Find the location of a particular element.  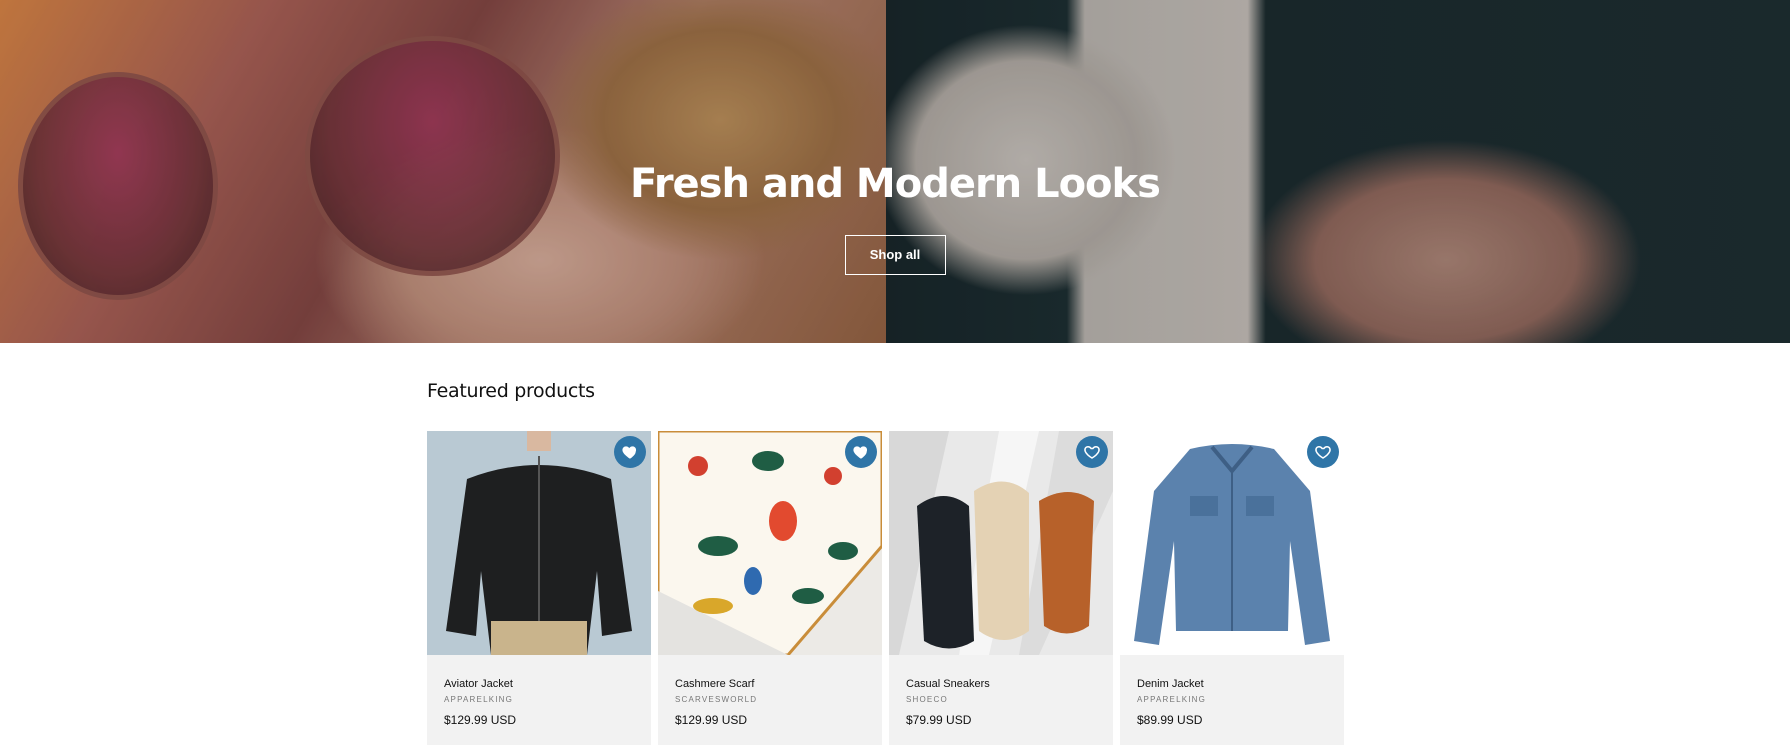

product-card: Casual Sneakers SHOECO $79.99 USD is located at coordinates (1001, 588).